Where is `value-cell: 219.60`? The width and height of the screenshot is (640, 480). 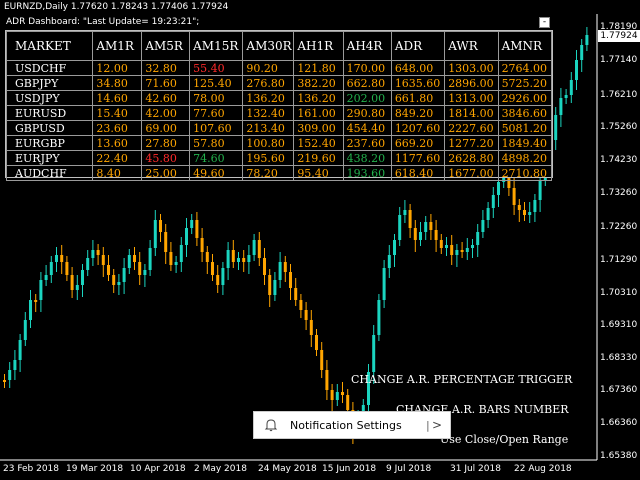
value-cell: 219.60 is located at coordinates (318, 158).